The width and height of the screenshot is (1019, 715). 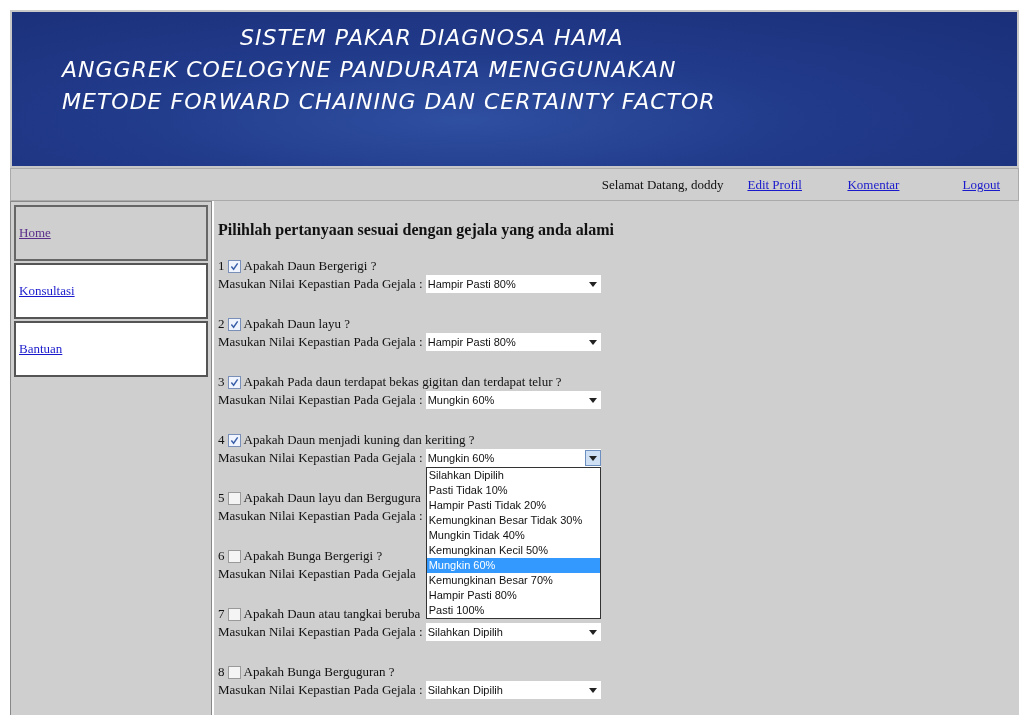 I want to click on site-title: METODE FORWARD CHAINING DAN CERTAINTY FACTOR, so click(x=389, y=102).